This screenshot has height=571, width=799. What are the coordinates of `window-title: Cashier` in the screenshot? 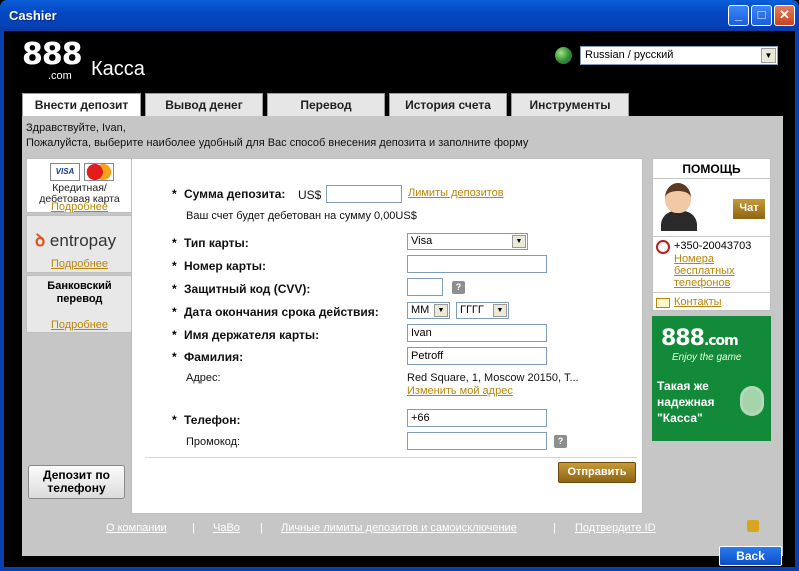 It's located at (33, 15).